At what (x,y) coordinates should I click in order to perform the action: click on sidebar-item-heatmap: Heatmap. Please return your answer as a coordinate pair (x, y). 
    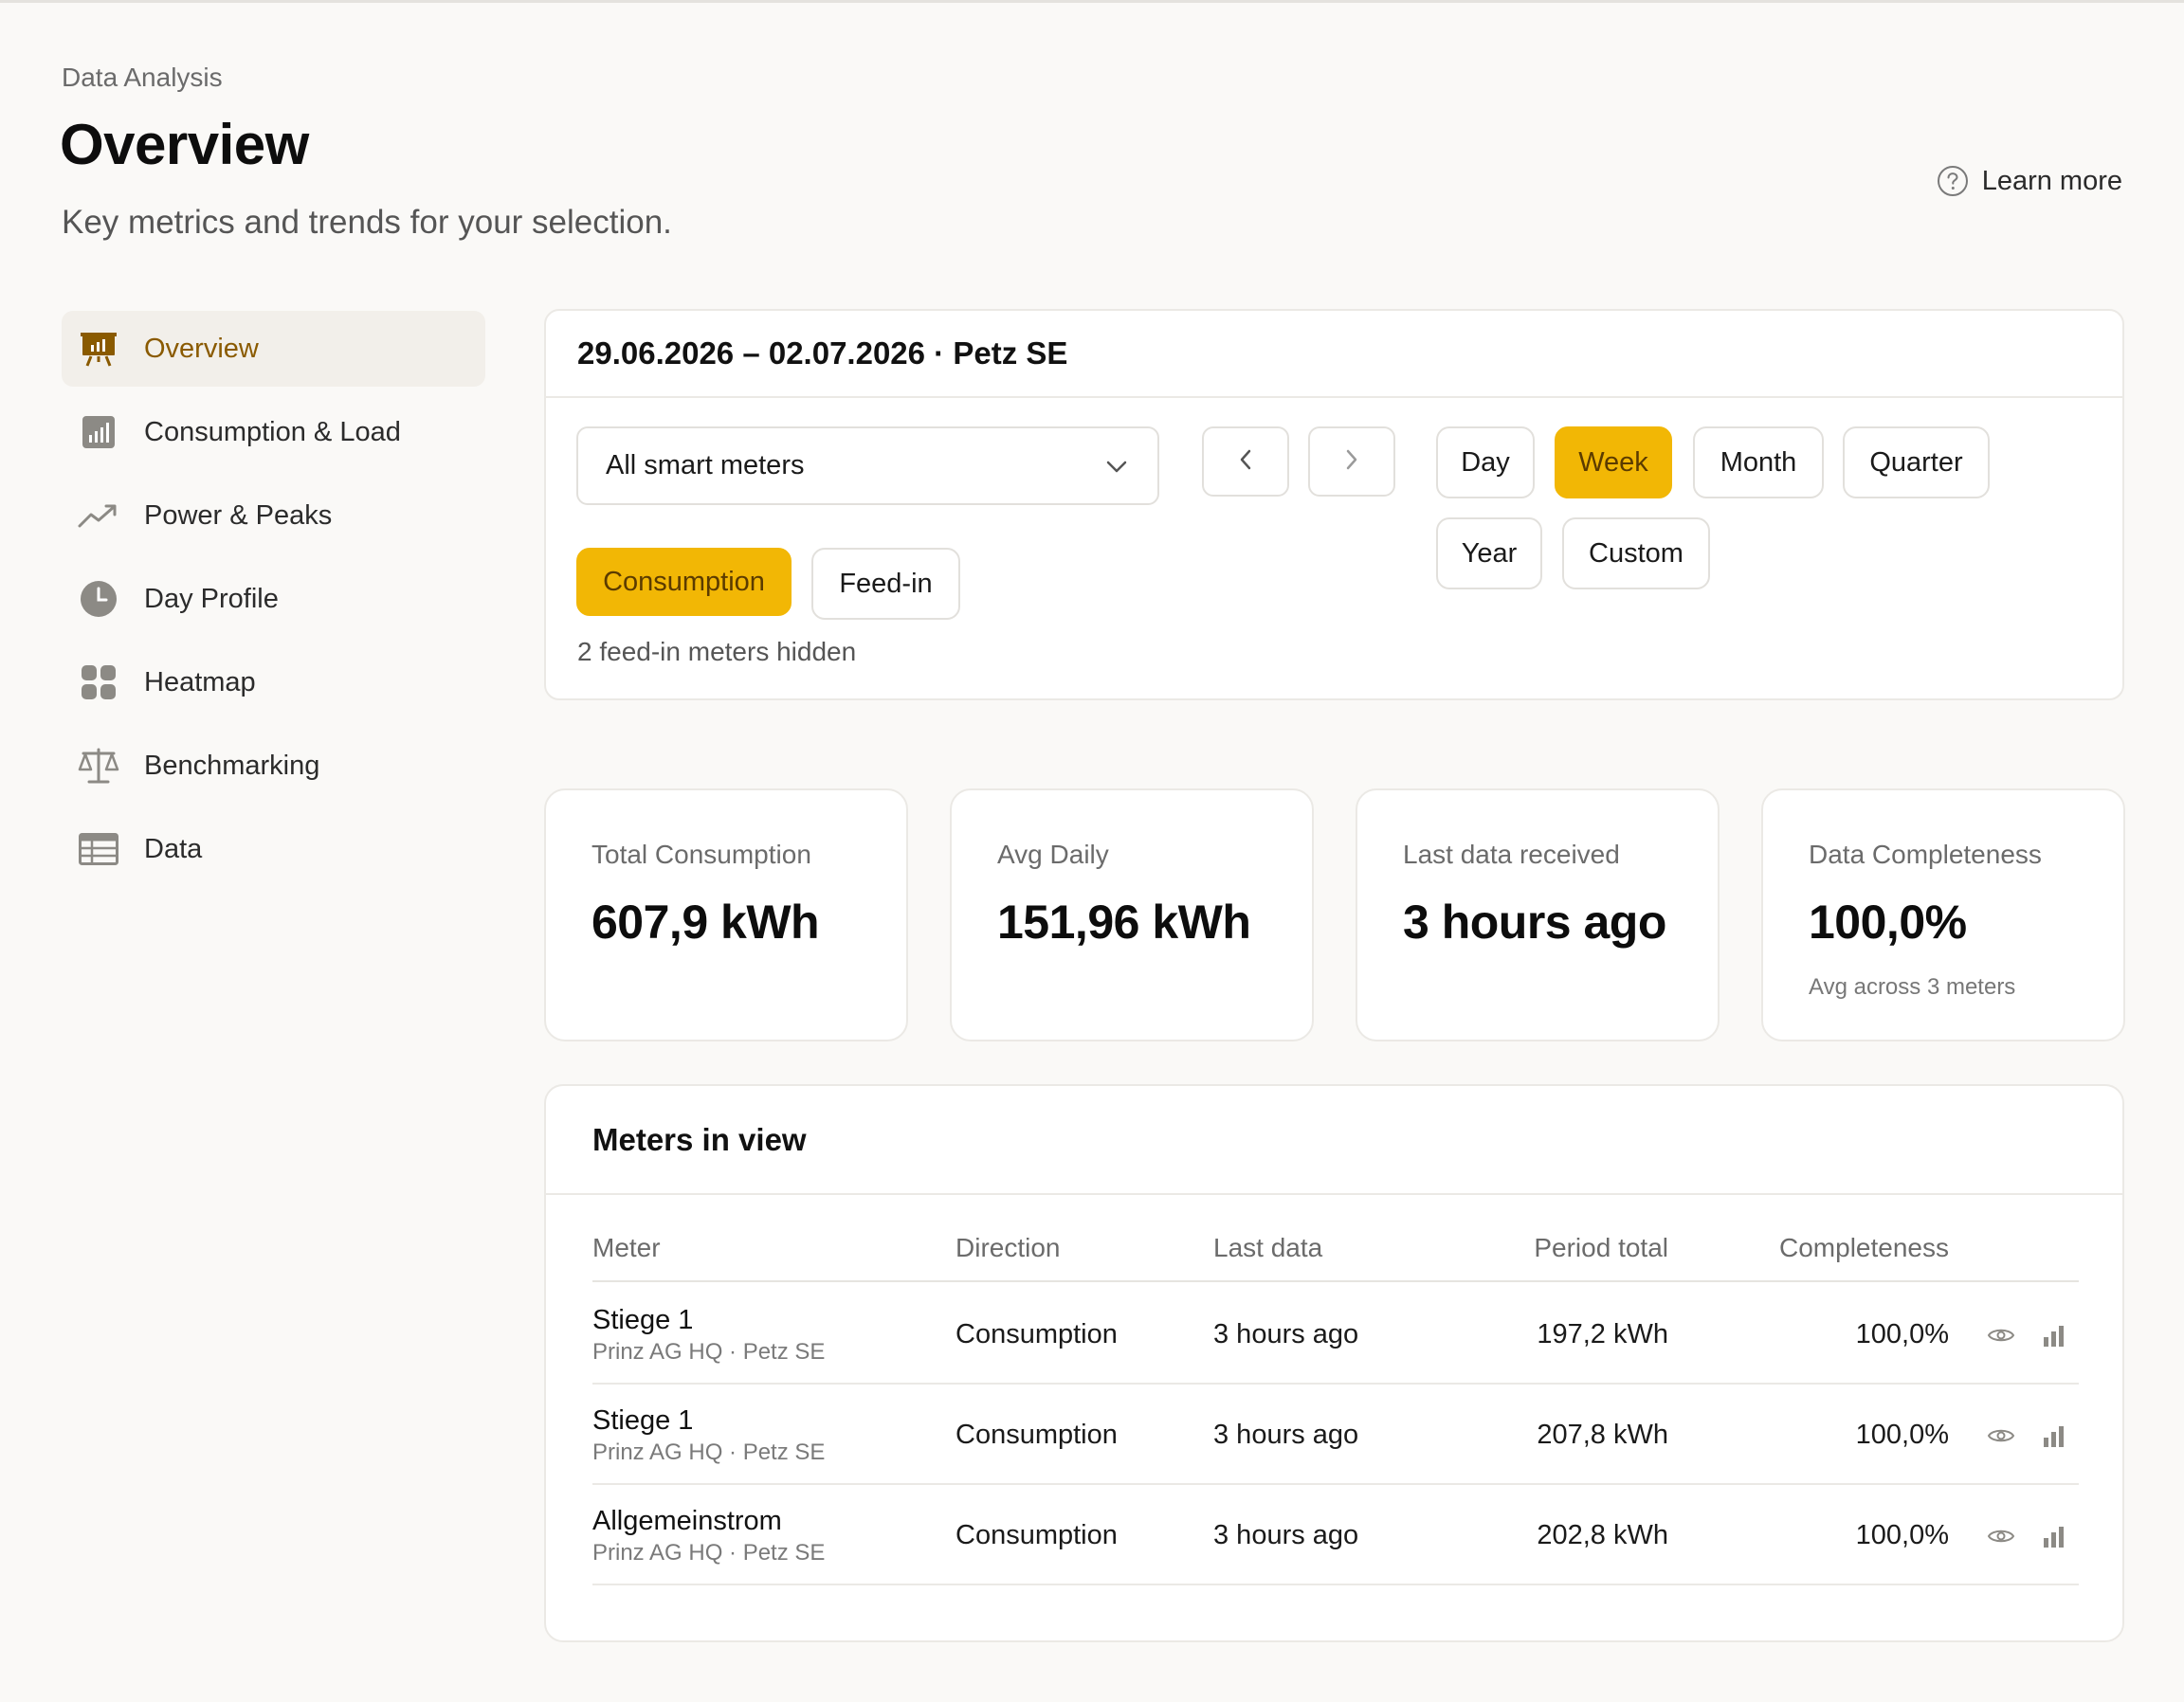
    Looking at the image, I should click on (273, 682).